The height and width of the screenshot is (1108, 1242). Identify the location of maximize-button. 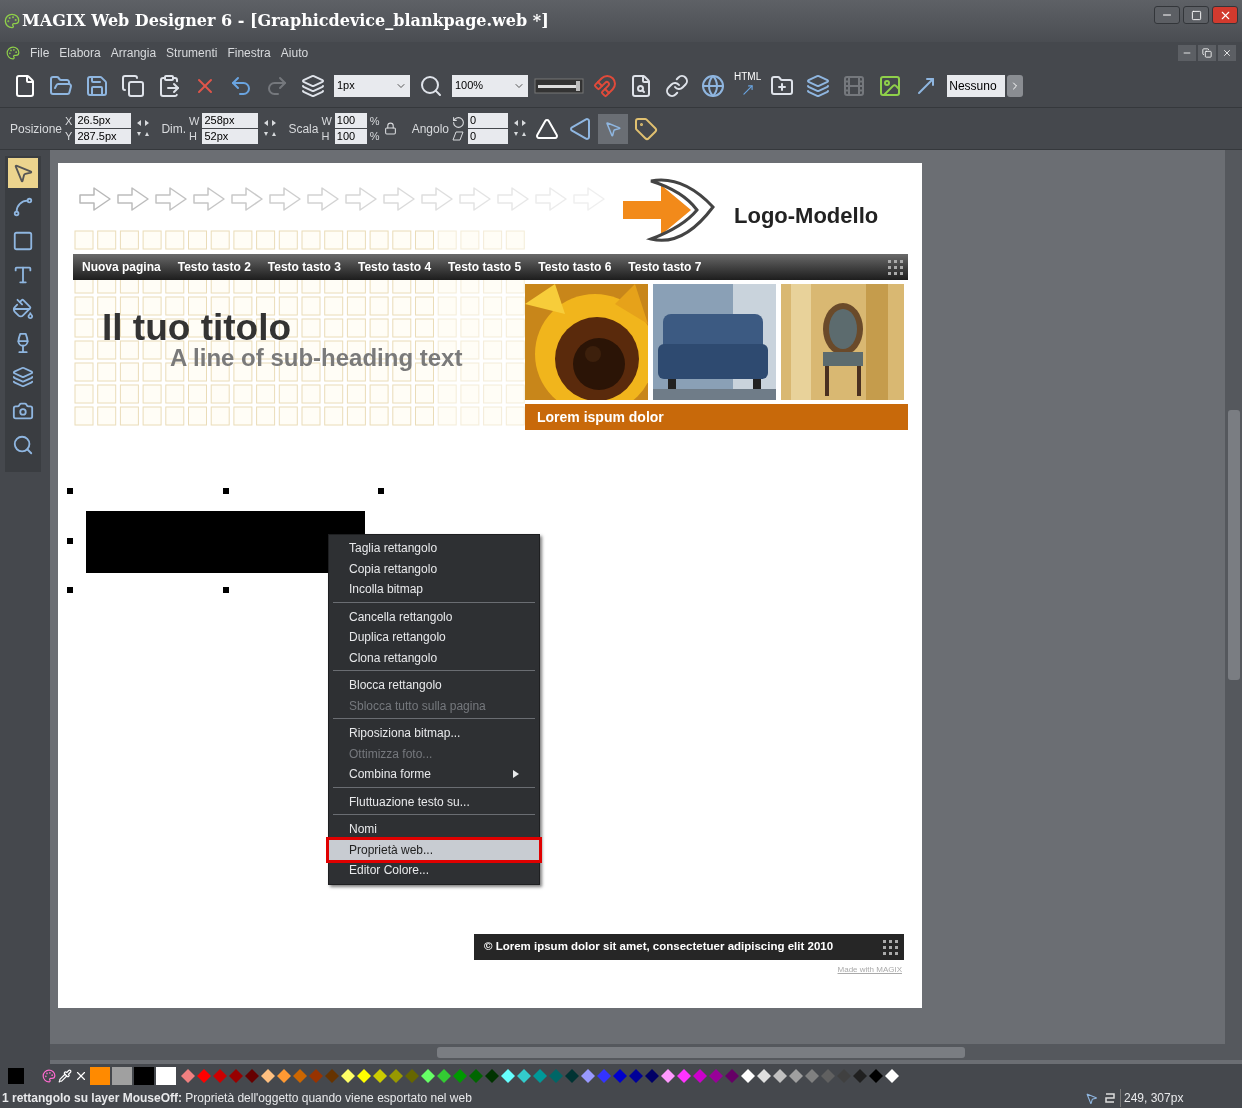
(1196, 15).